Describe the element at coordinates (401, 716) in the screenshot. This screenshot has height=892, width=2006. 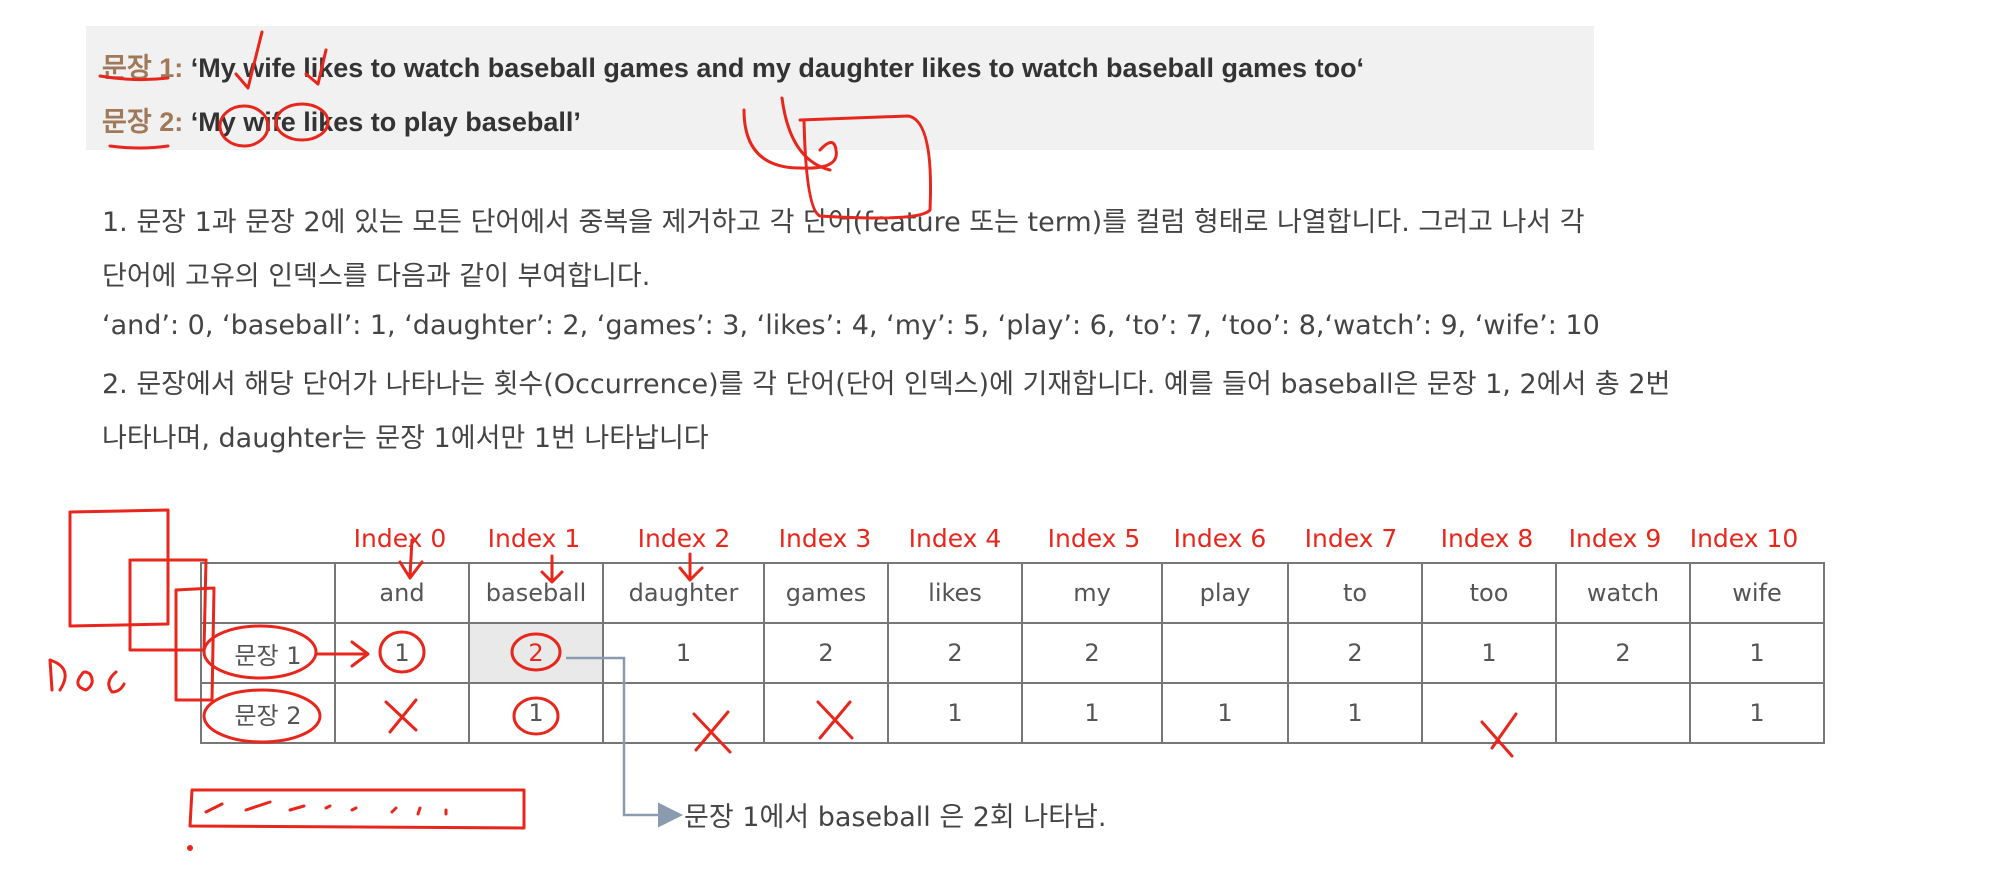
I see `x-mark-and` at that location.